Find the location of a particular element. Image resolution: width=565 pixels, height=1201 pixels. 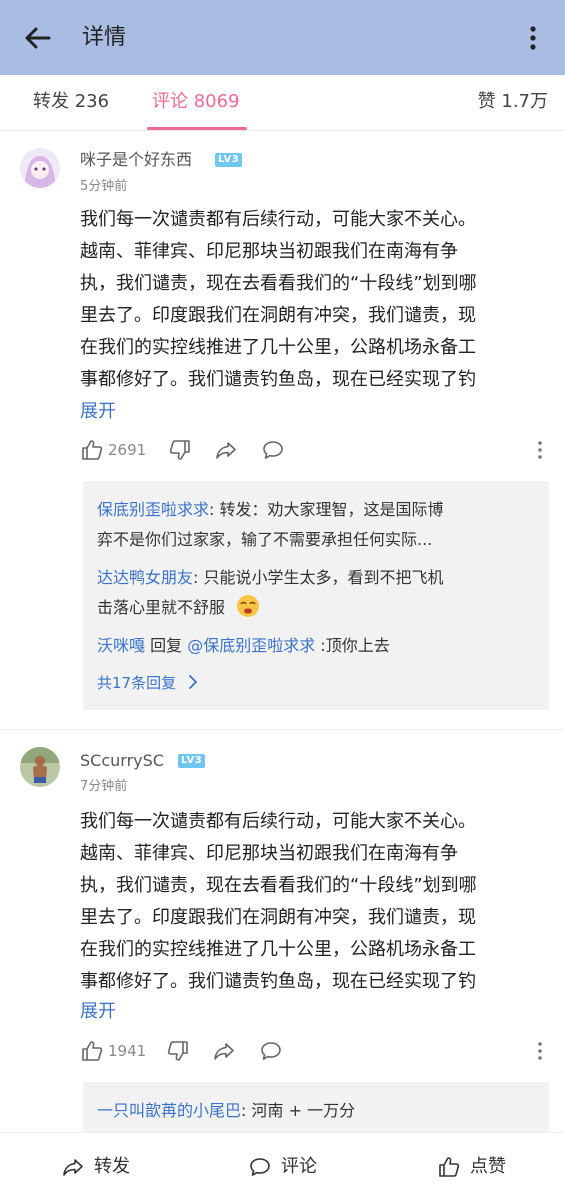

tab-likes: 赞 1.7万 is located at coordinates (513, 102).